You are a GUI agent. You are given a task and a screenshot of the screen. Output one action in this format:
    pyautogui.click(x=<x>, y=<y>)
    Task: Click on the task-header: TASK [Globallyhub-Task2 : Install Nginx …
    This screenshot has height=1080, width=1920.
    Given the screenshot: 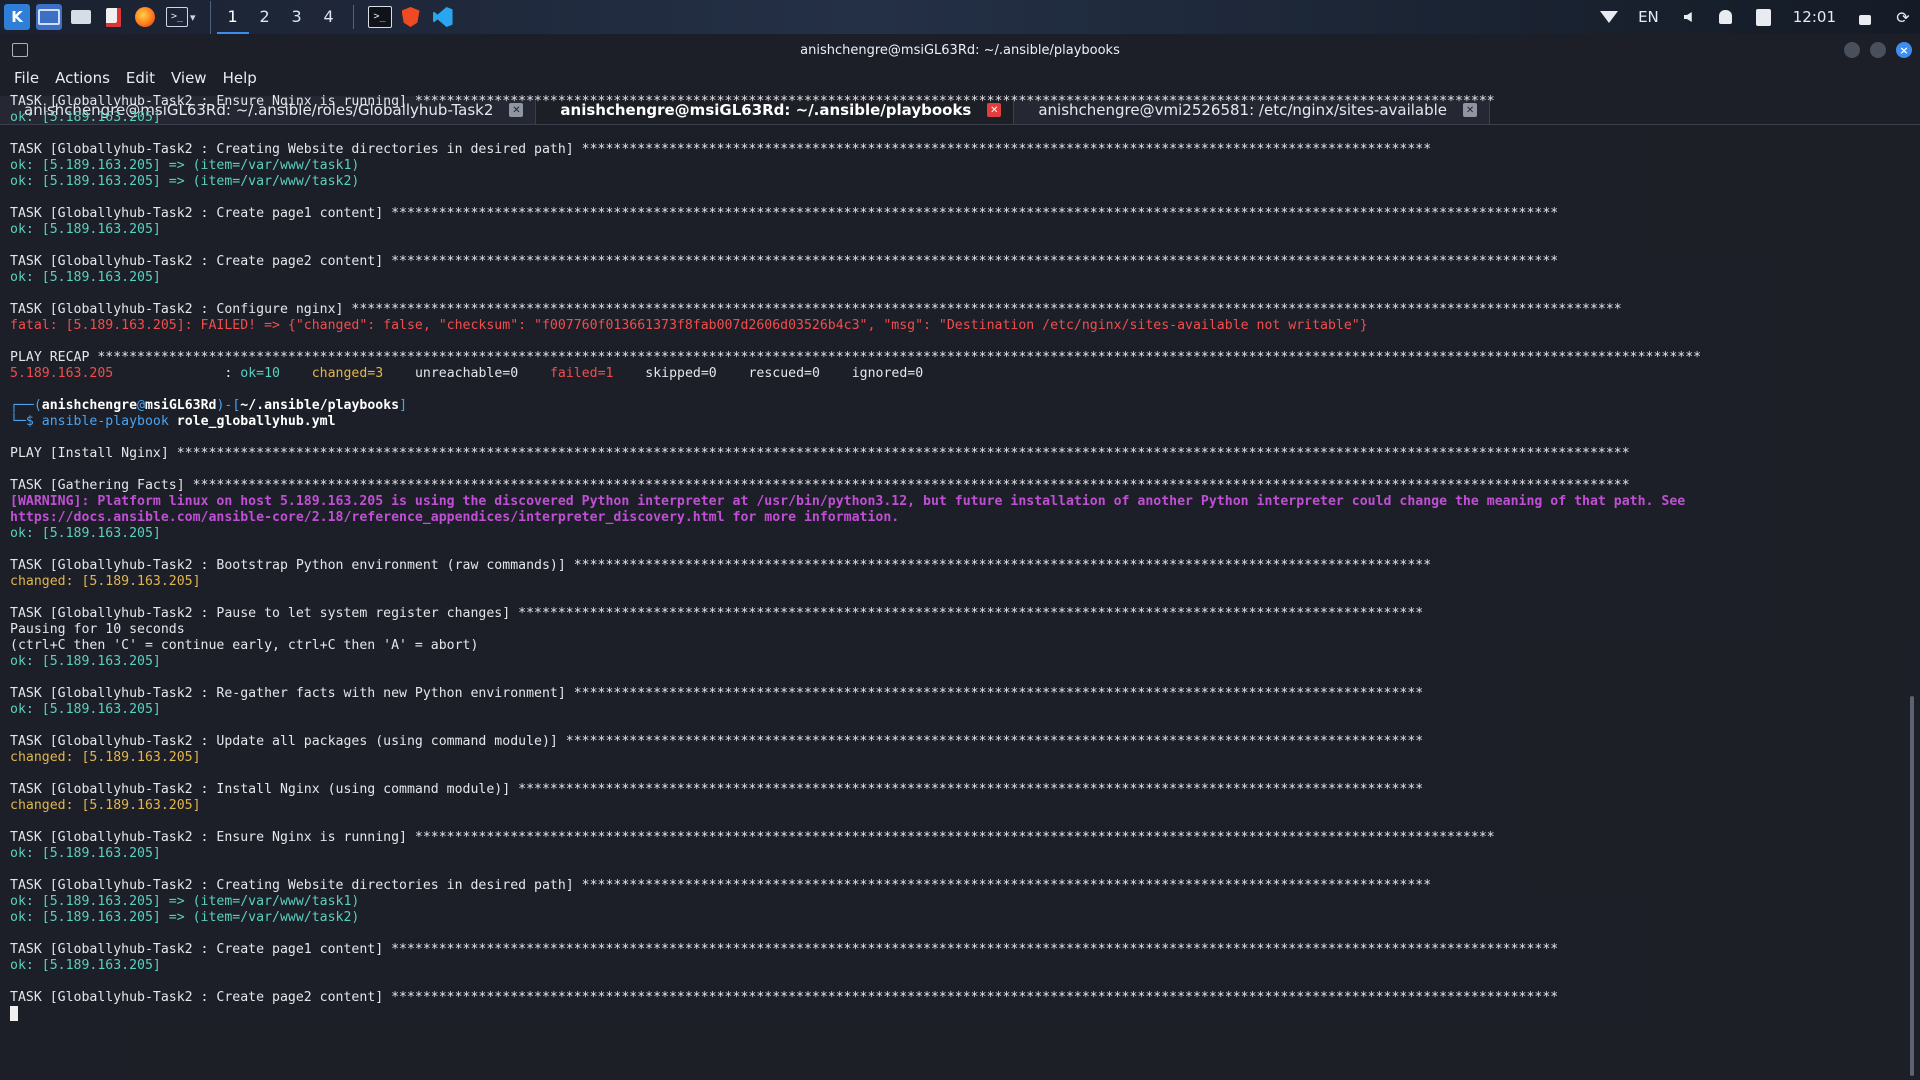 What is the action you would take?
    pyautogui.click(x=717, y=789)
    